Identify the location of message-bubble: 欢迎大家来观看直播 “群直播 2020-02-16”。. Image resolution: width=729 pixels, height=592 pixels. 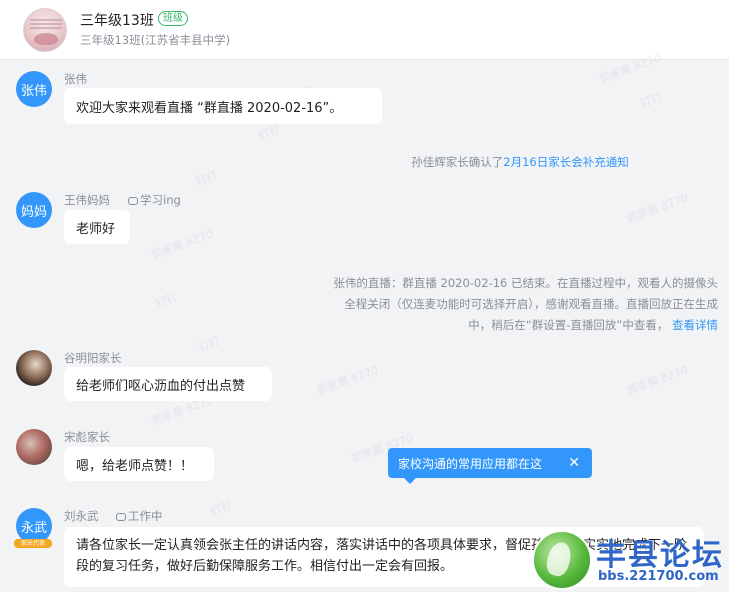
(223, 106).